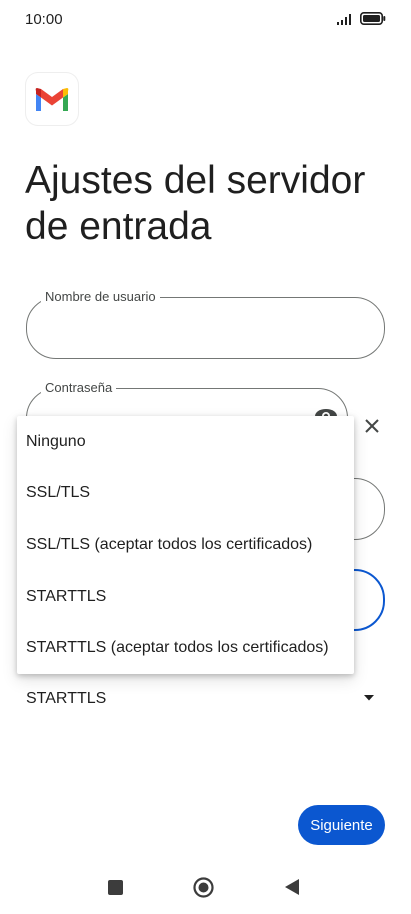  I want to click on next-button: Siguiente, so click(341, 825).